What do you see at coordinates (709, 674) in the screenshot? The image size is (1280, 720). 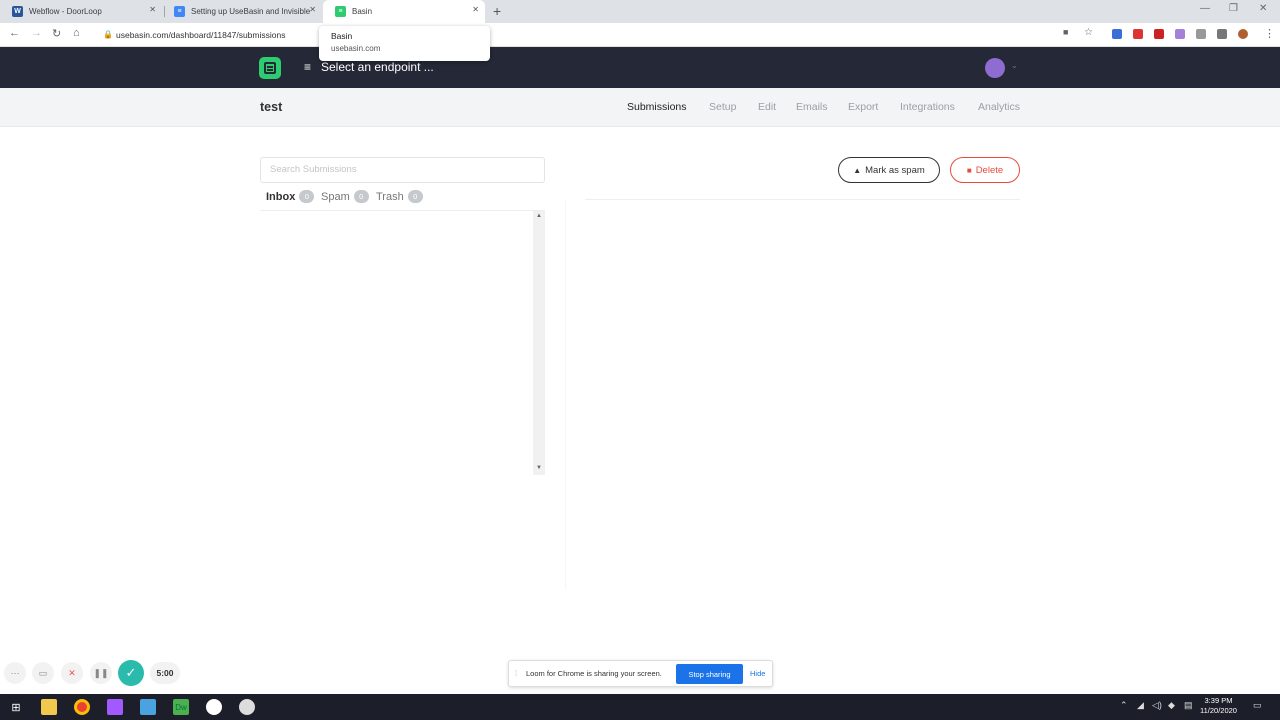 I see `stop-sharing-button: Stop sharing` at bounding box center [709, 674].